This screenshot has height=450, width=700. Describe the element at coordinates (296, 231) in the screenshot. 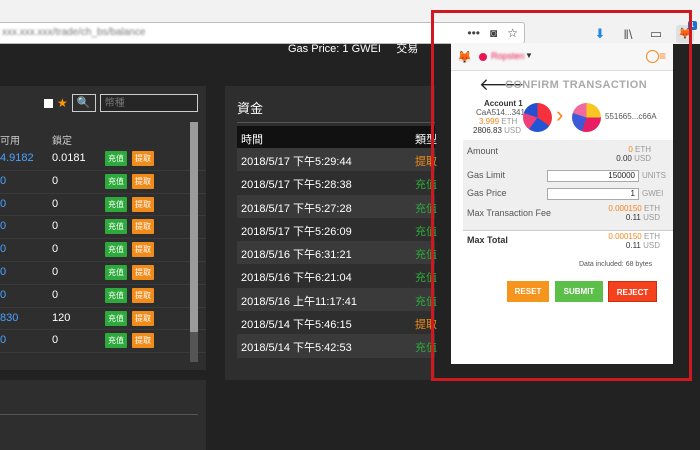

I see `funds-time: 2018/5/17 下午5:26:09` at that location.